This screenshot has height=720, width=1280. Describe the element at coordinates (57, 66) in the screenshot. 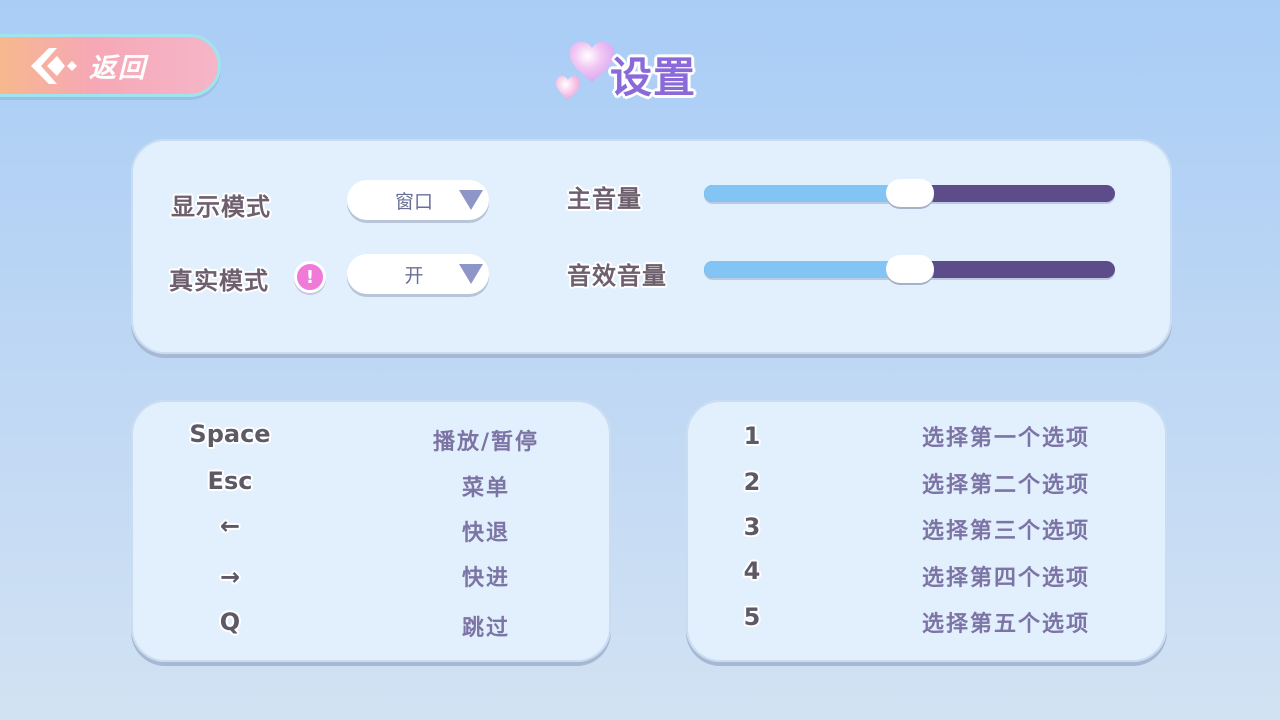

I see `back-arrow-icon` at that location.